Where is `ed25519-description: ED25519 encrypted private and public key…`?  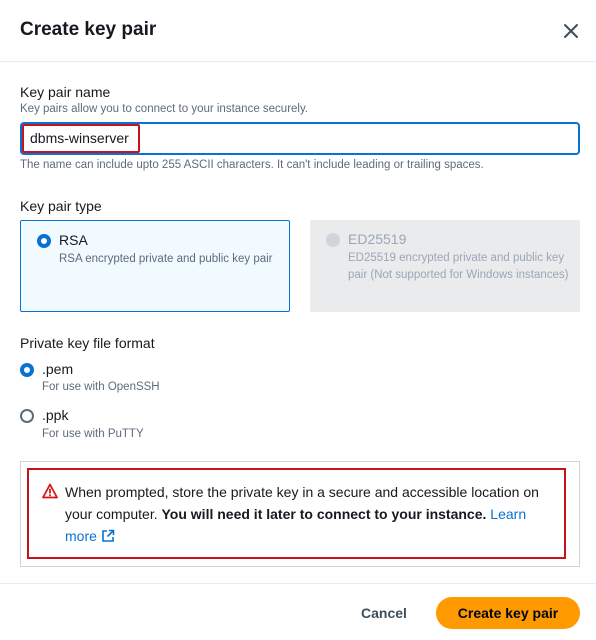
ed25519-description: ED25519 encrypted private and public key… is located at coordinates (458, 266).